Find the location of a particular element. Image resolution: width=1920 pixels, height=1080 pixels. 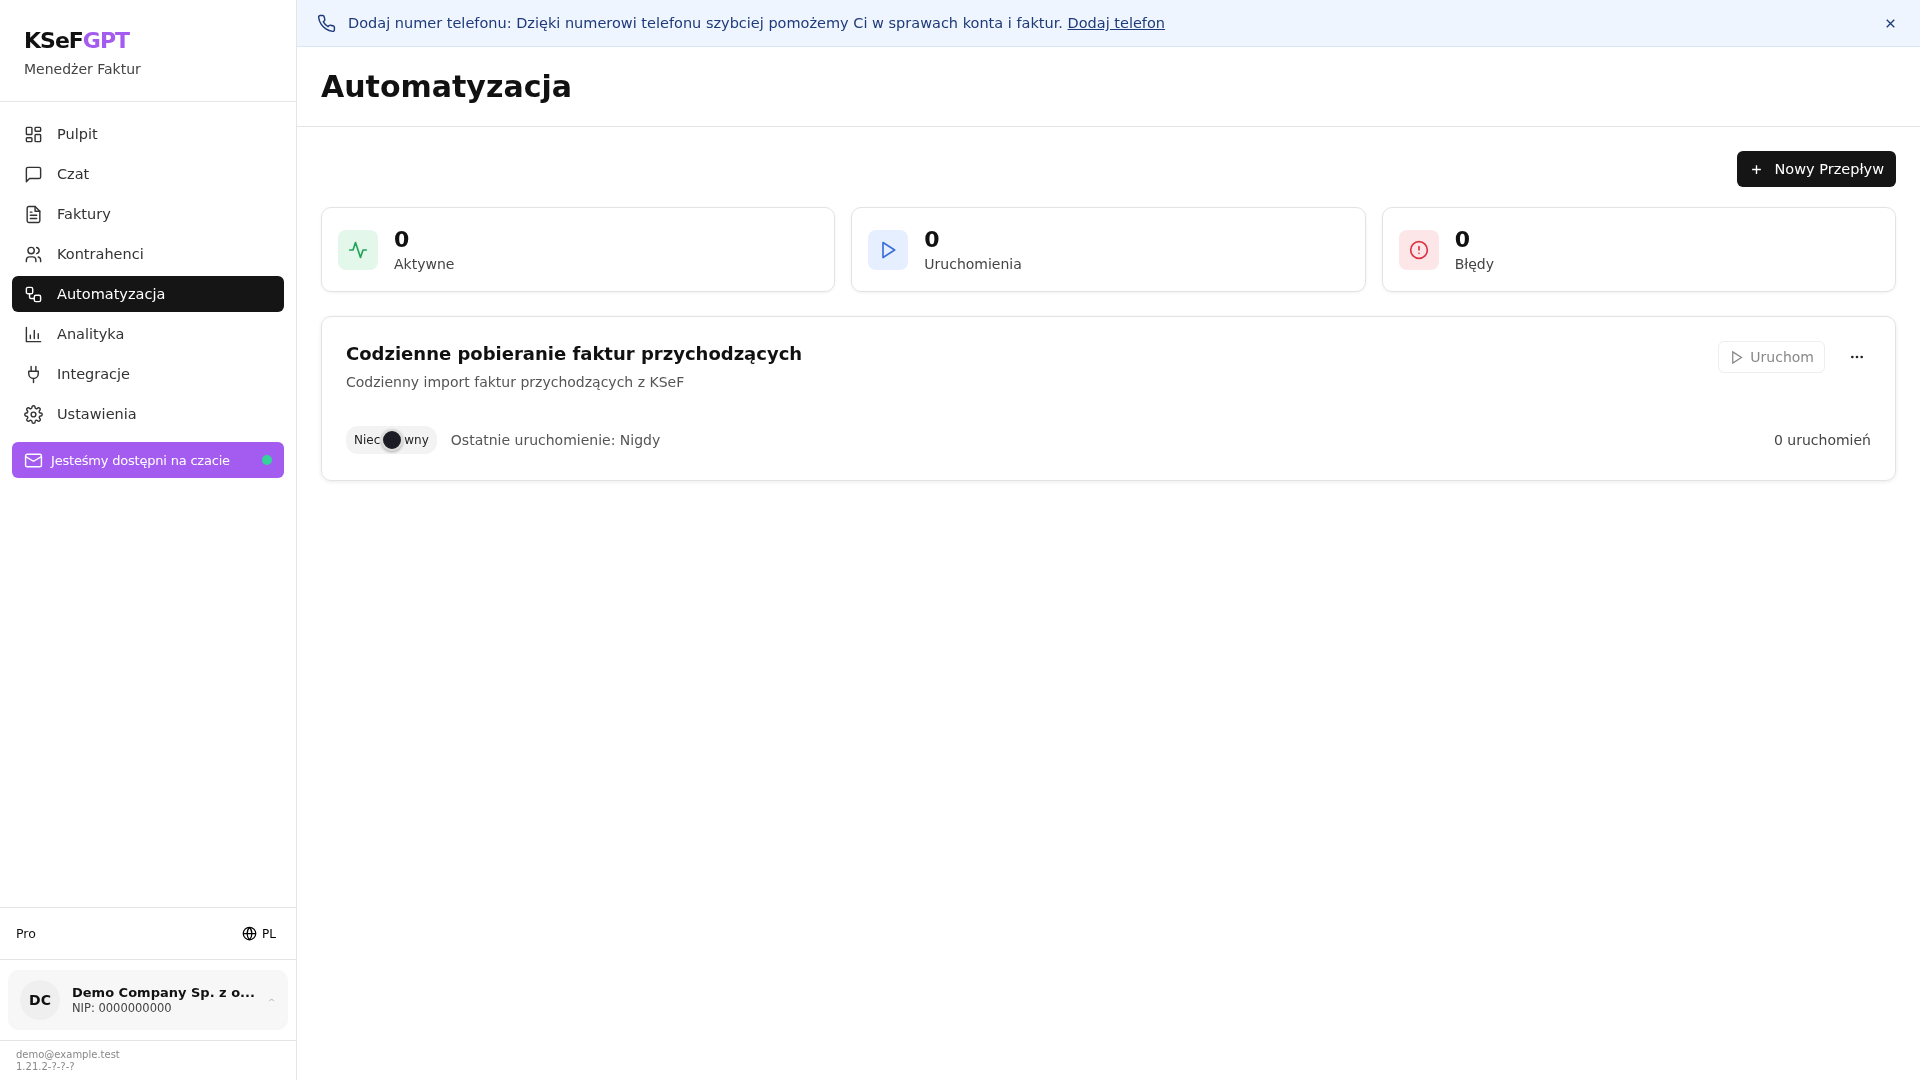

nav-item: Faktury is located at coordinates (148, 214).